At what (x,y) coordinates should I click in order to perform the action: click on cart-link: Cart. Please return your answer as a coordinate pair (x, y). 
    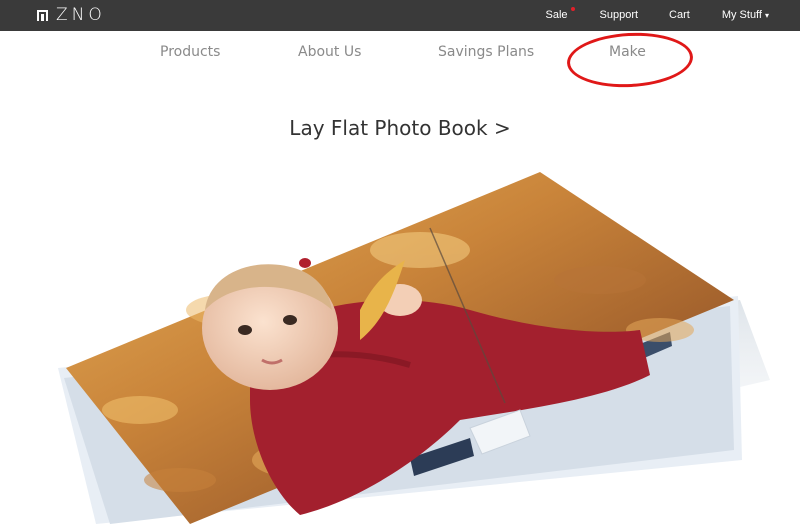
    Looking at the image, I should click on (679, 15).